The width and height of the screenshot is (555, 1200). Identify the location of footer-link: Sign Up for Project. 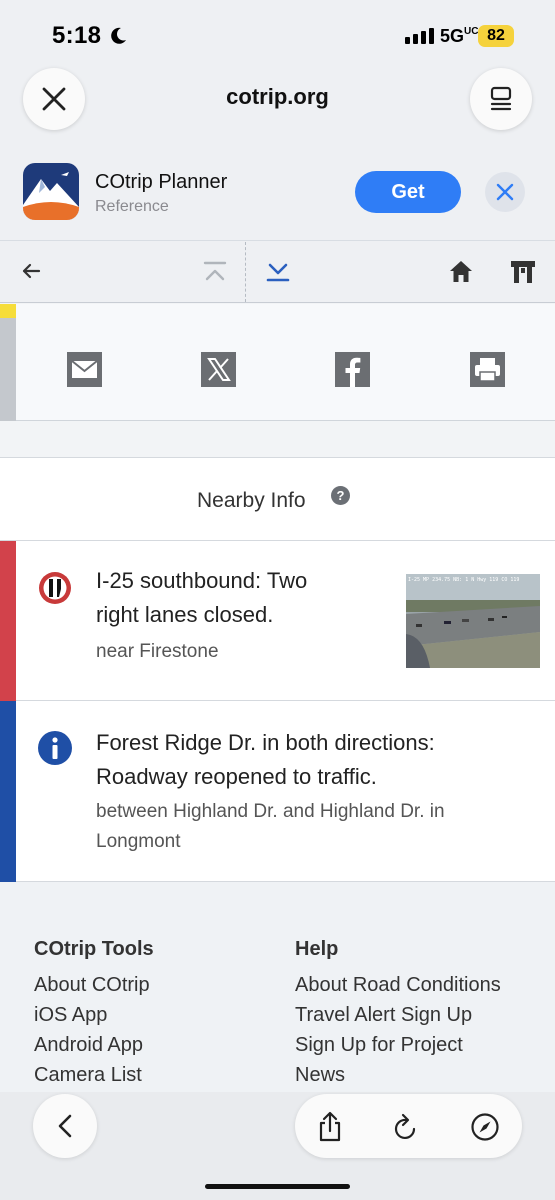
(398, 1045).